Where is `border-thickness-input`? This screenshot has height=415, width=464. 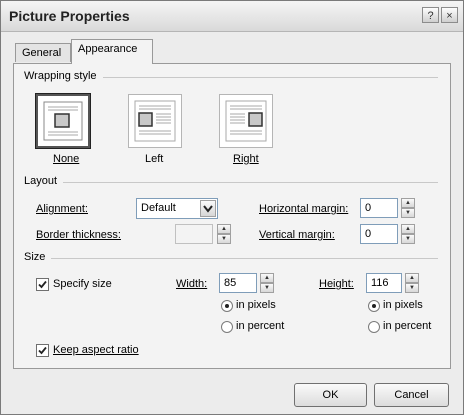
border-thickness-input is located at coordinates (194, 234).